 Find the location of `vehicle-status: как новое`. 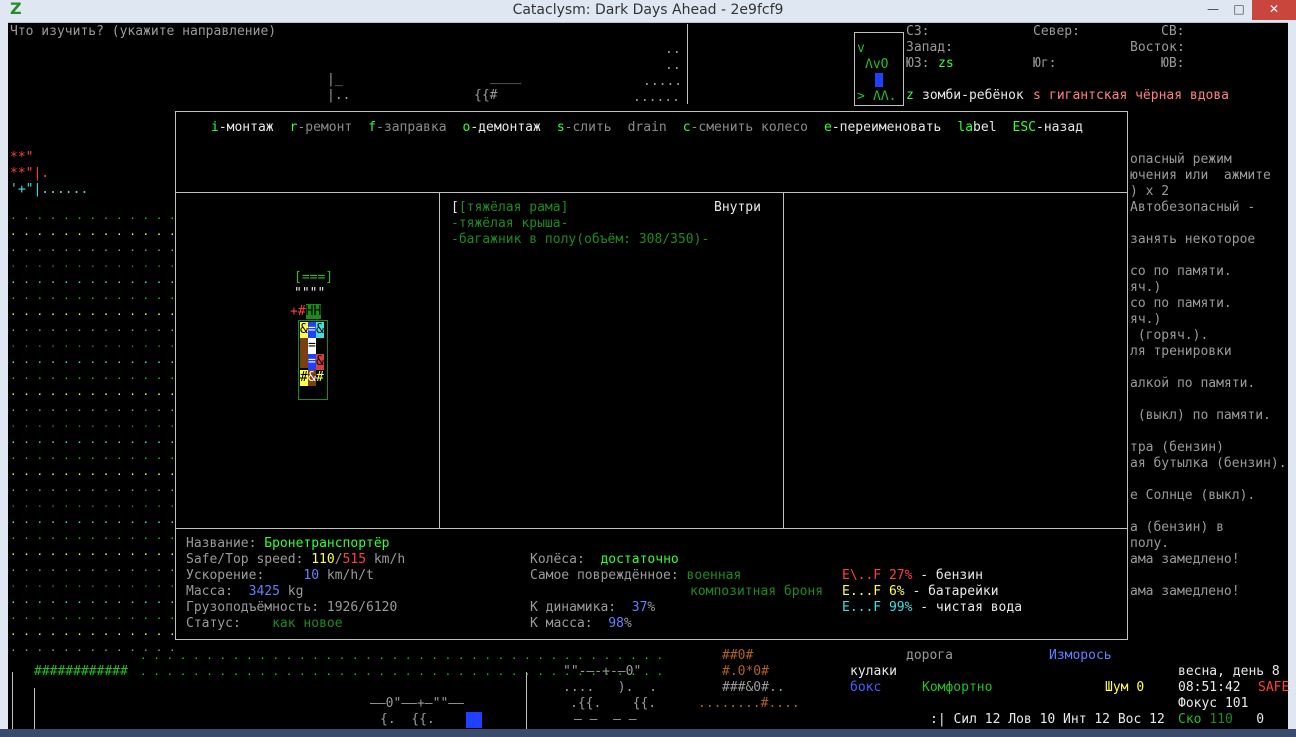

vehicle-status: как новое is located at coordinates (307, 623).